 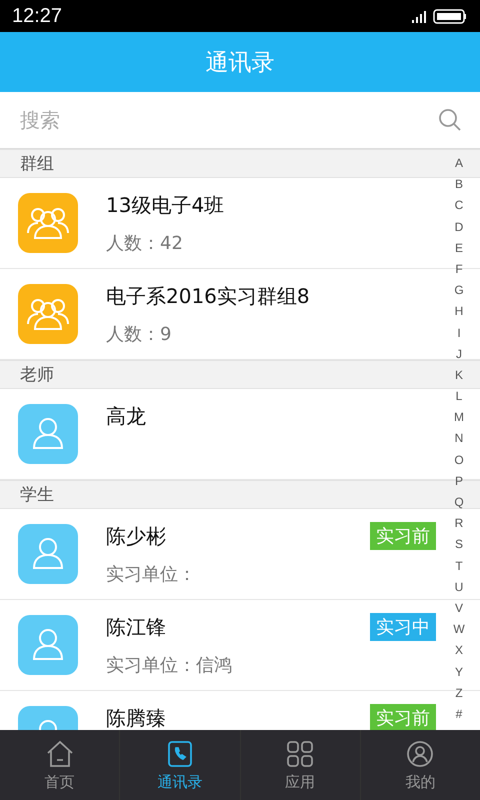 I want to click on signal-battery-icon, so click(x=440, y=16).